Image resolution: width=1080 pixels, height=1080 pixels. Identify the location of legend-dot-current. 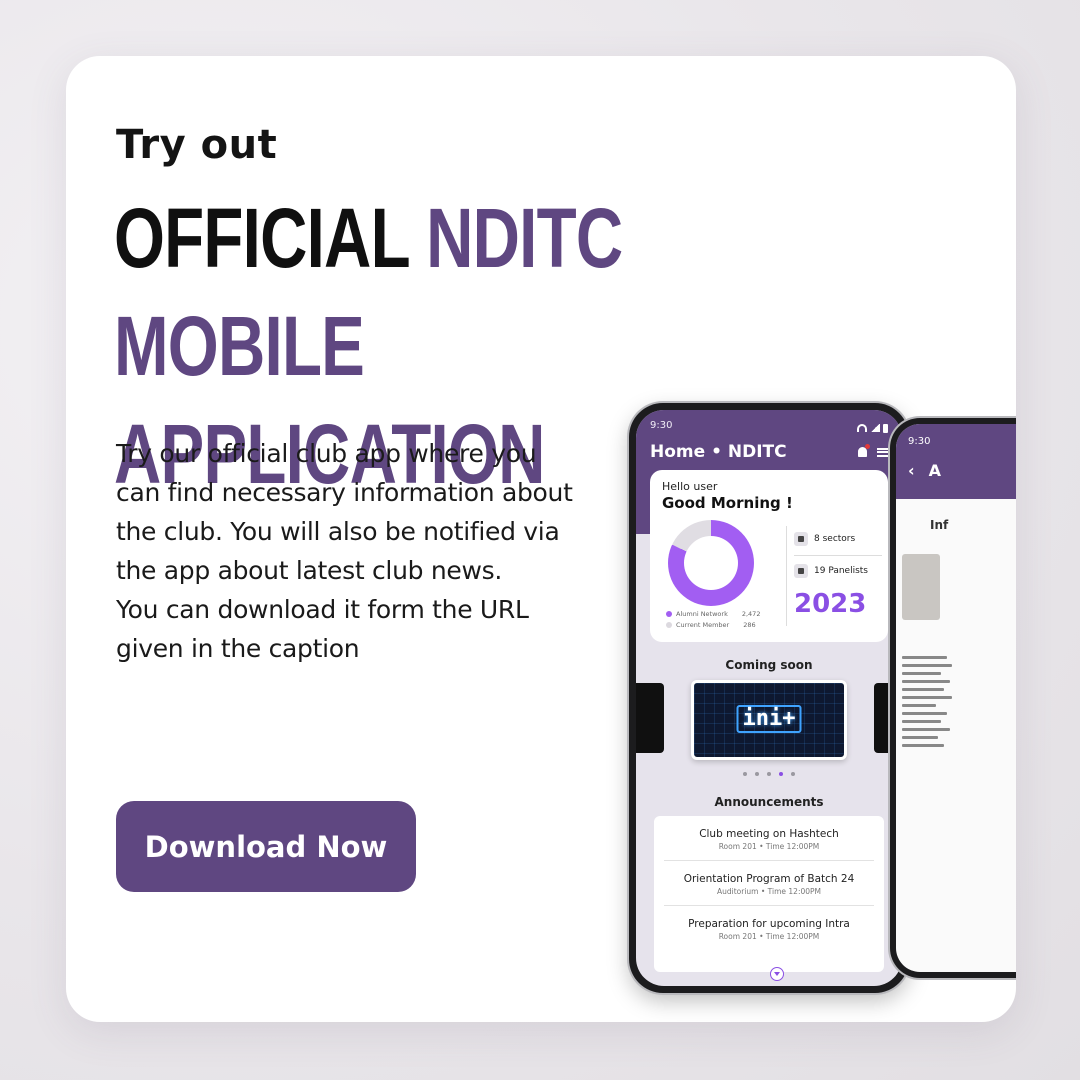
(669, 625).